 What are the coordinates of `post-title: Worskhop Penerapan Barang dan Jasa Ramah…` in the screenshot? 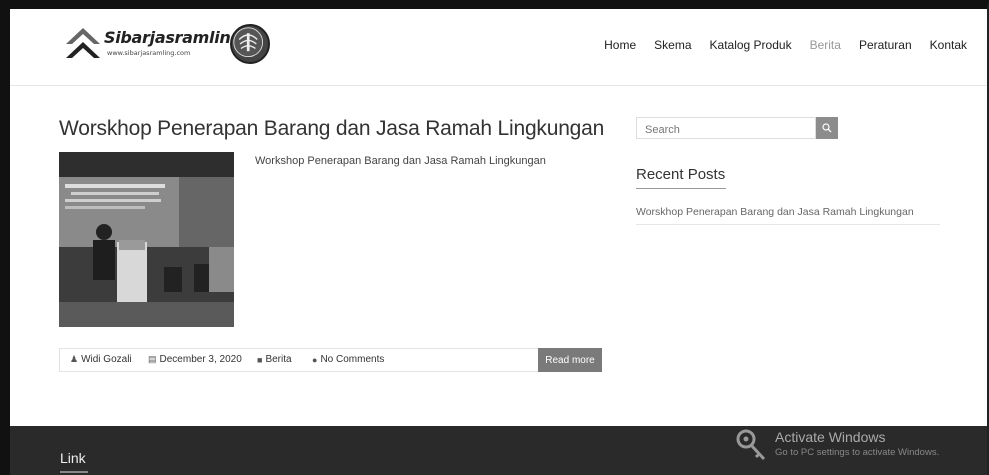 It's located at (331, 129).